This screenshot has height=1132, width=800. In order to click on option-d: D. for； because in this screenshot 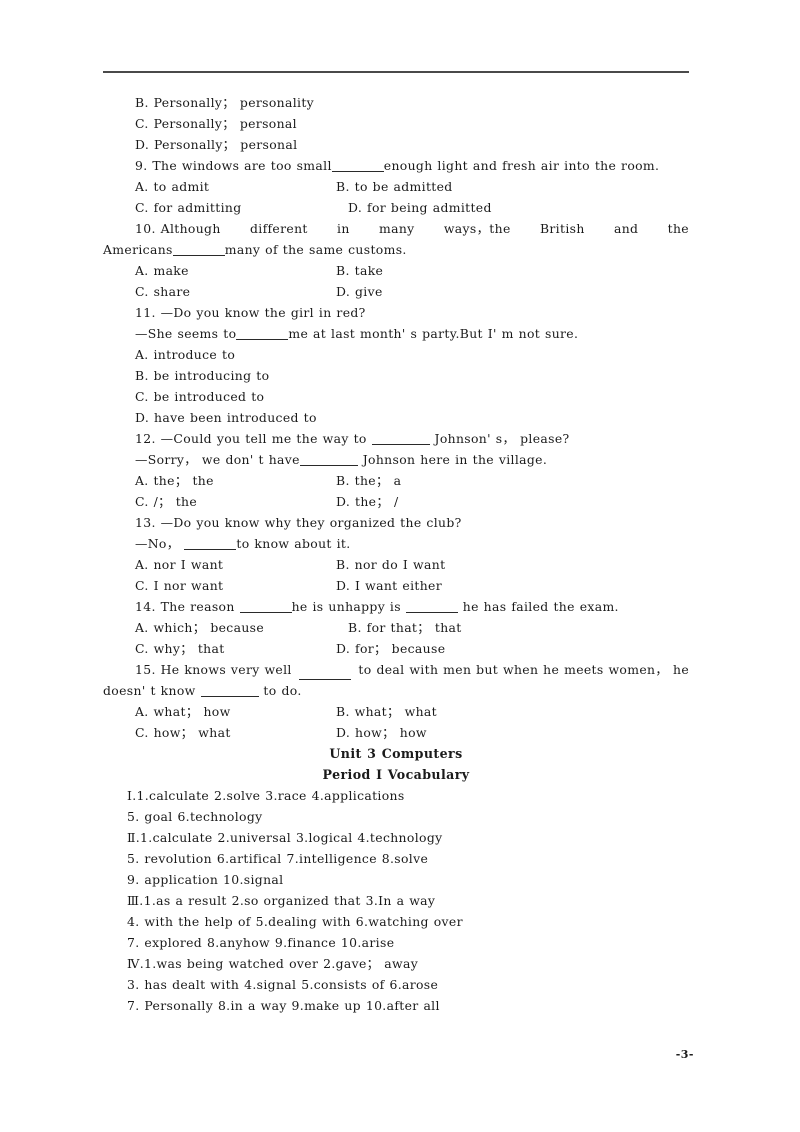, I will do `click(391, 648)`.